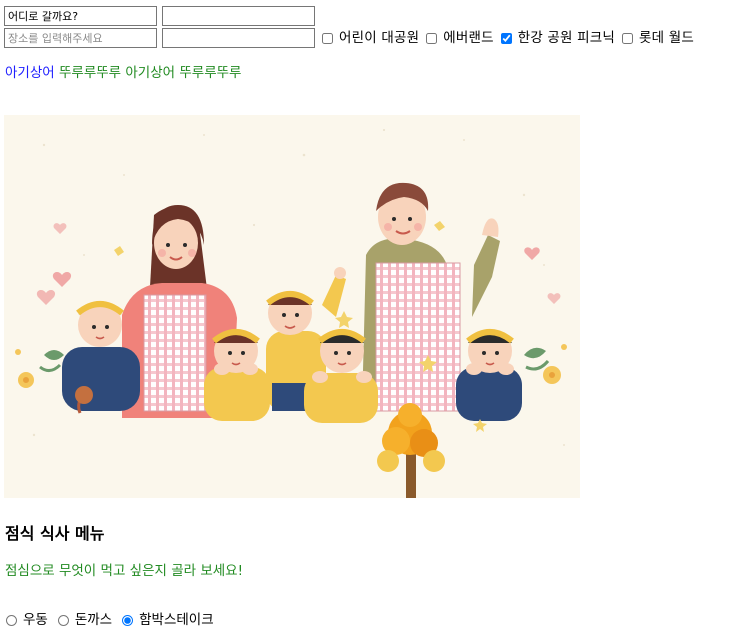 This screenshot has width=751, height=635. Describe the element at coordinates (468, 38) in the screenshot. I see `place-label-everland: 에버랜드` at that location.